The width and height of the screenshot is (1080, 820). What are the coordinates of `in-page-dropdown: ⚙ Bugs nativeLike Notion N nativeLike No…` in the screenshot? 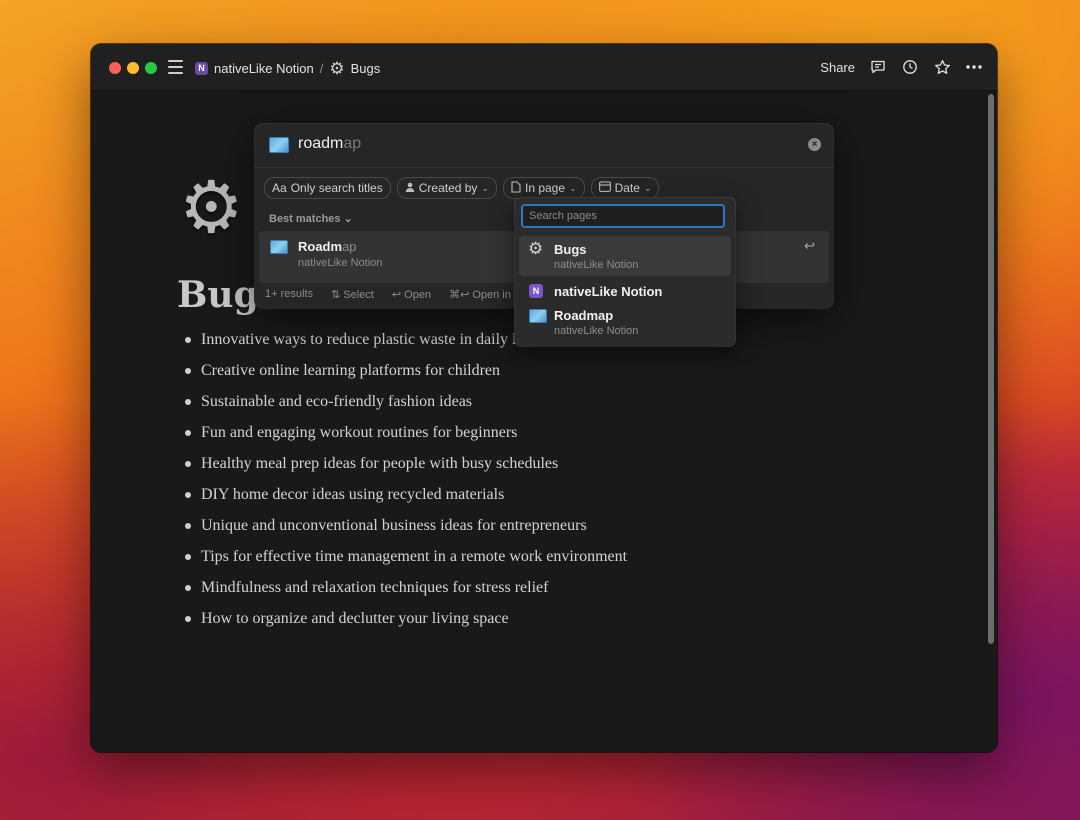 It's located at (625, 272).